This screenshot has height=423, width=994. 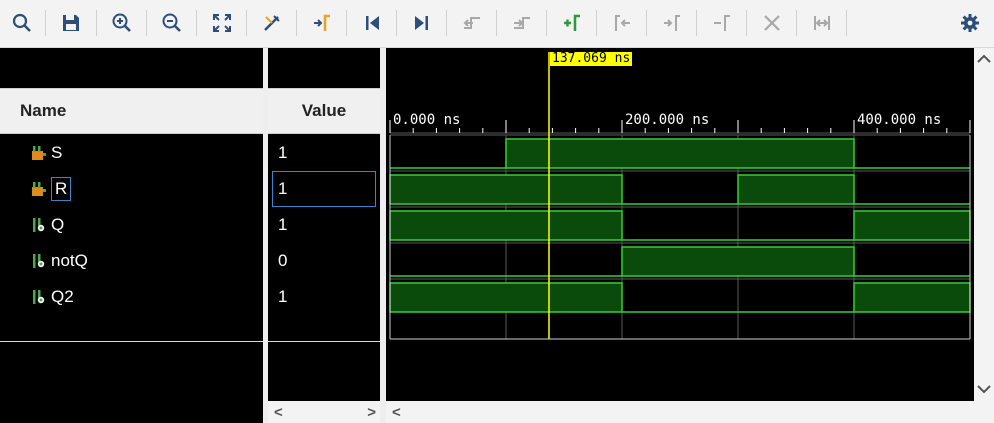 What do you see at coordinates (324, 412) in the screenshot?
I see `value-horizontal-scrollbar: < >` at bounding box center [324, 412].